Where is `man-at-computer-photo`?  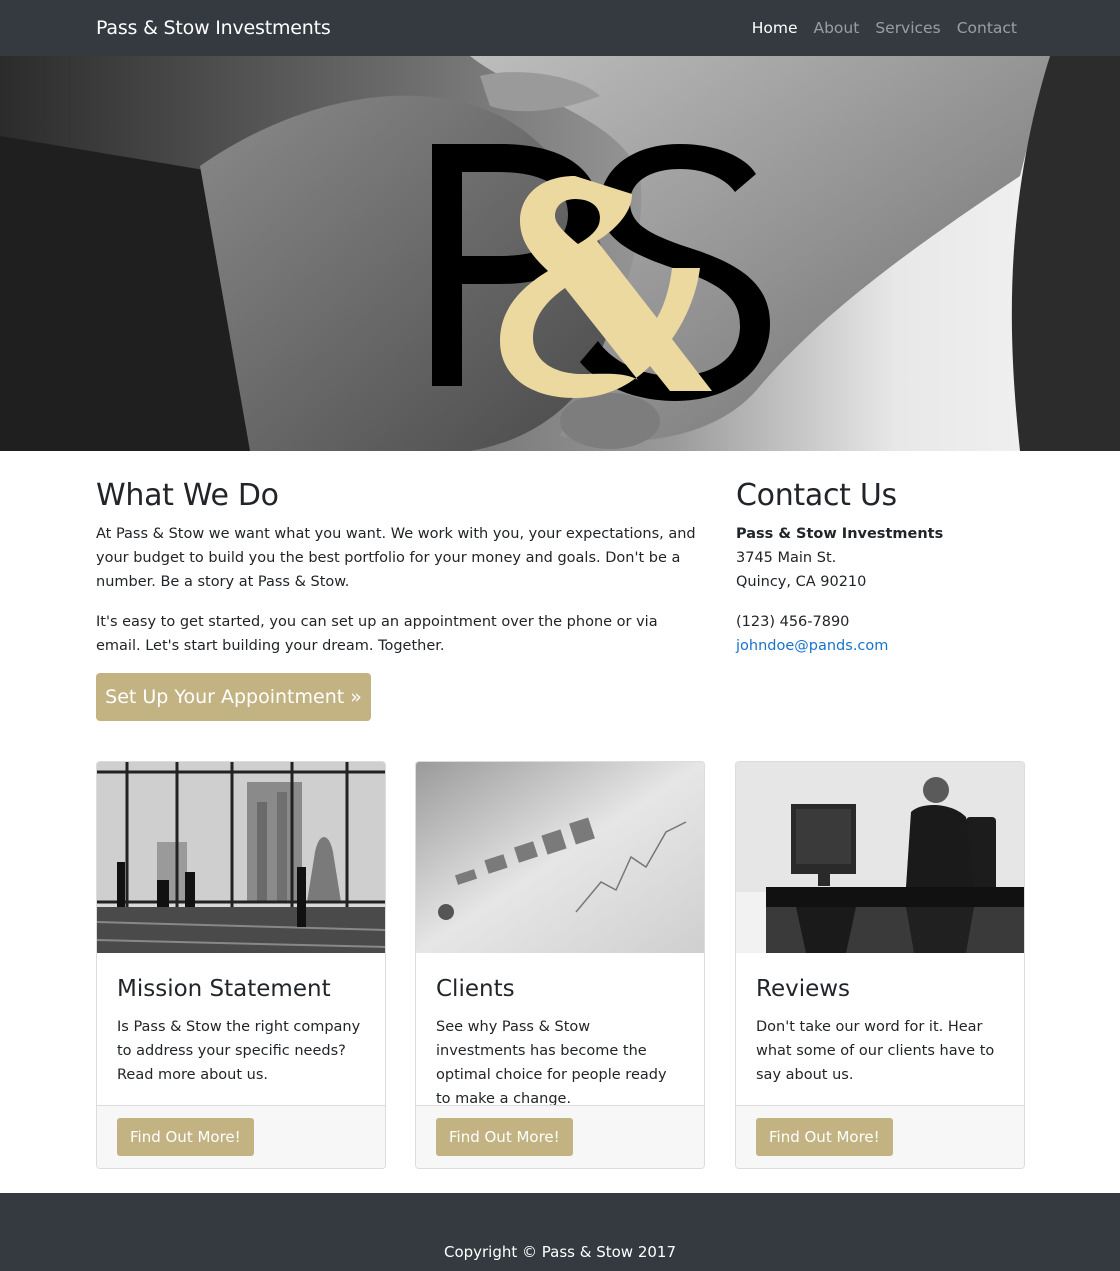 man-at-computer-photo is located at coordinates (880, 857).